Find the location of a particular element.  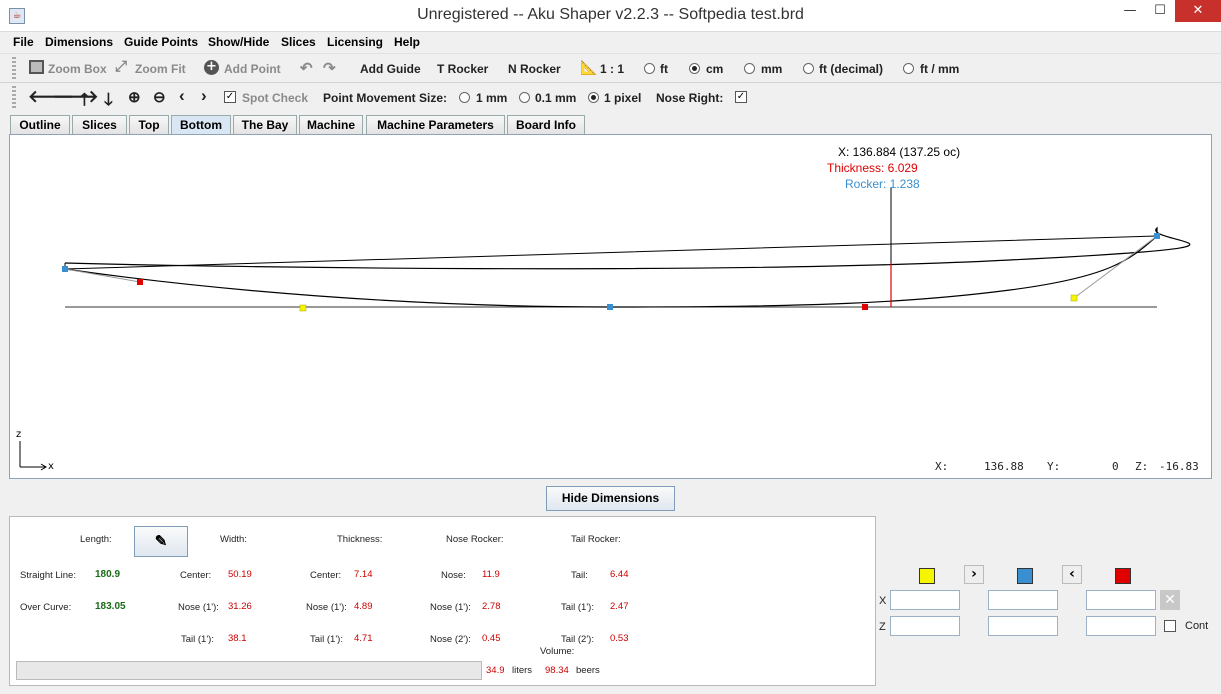

unit-ft-label: ft is located at coordinates (664, 69).